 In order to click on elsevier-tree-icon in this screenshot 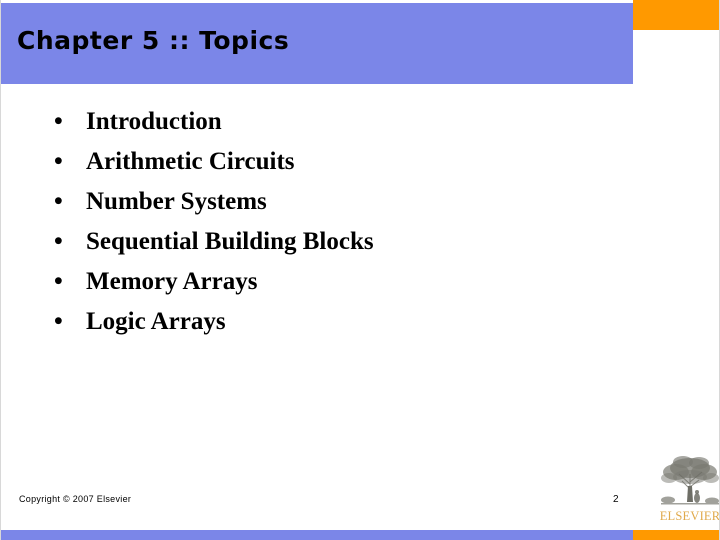, I will do `click(689, 481)`.